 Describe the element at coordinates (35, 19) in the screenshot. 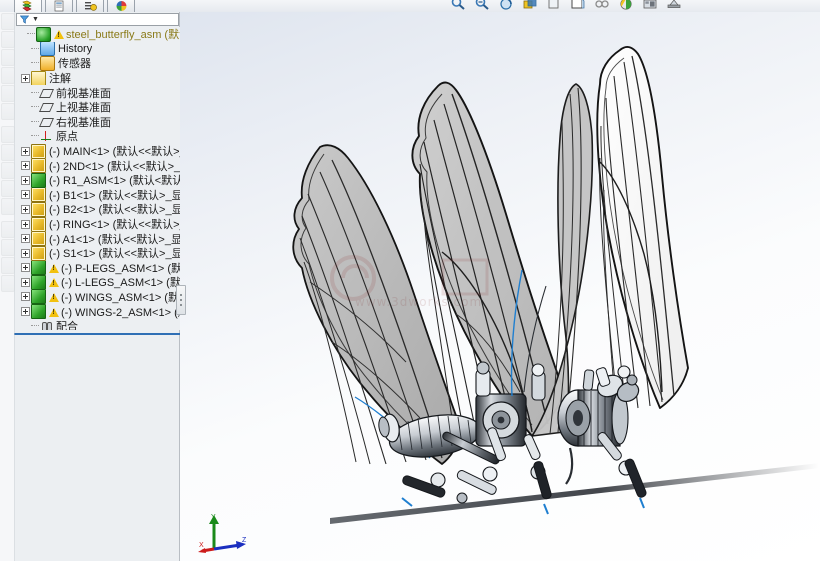

I see `chevron-down-icon: ▼` at that location.